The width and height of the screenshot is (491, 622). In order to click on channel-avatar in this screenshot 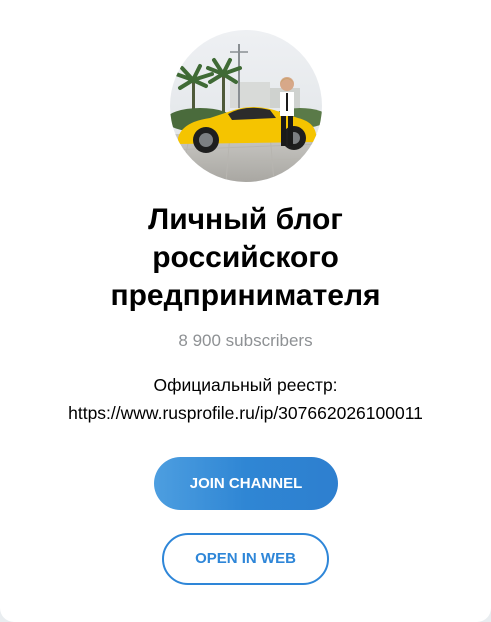, I will do `click(246, 106)`.